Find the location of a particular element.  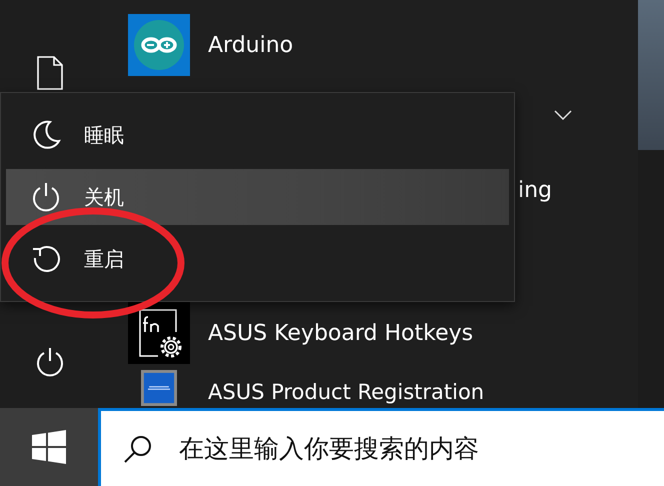

app-name: Arduino is located at coordinates (251, 45).